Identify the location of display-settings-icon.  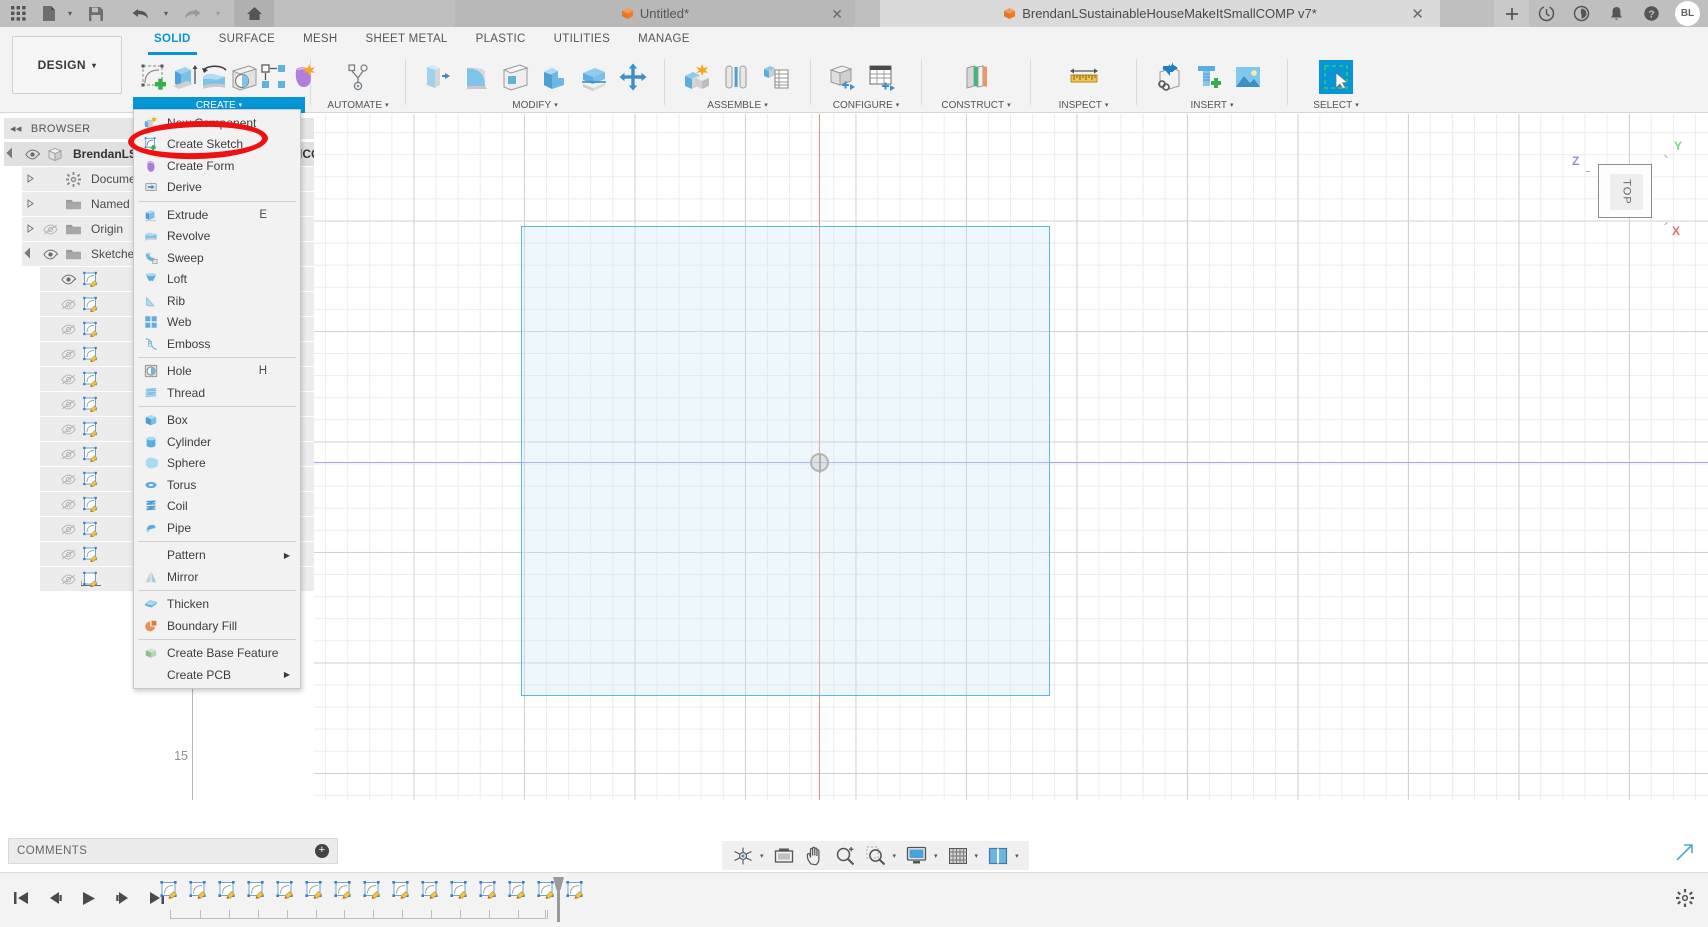
(916, 856).